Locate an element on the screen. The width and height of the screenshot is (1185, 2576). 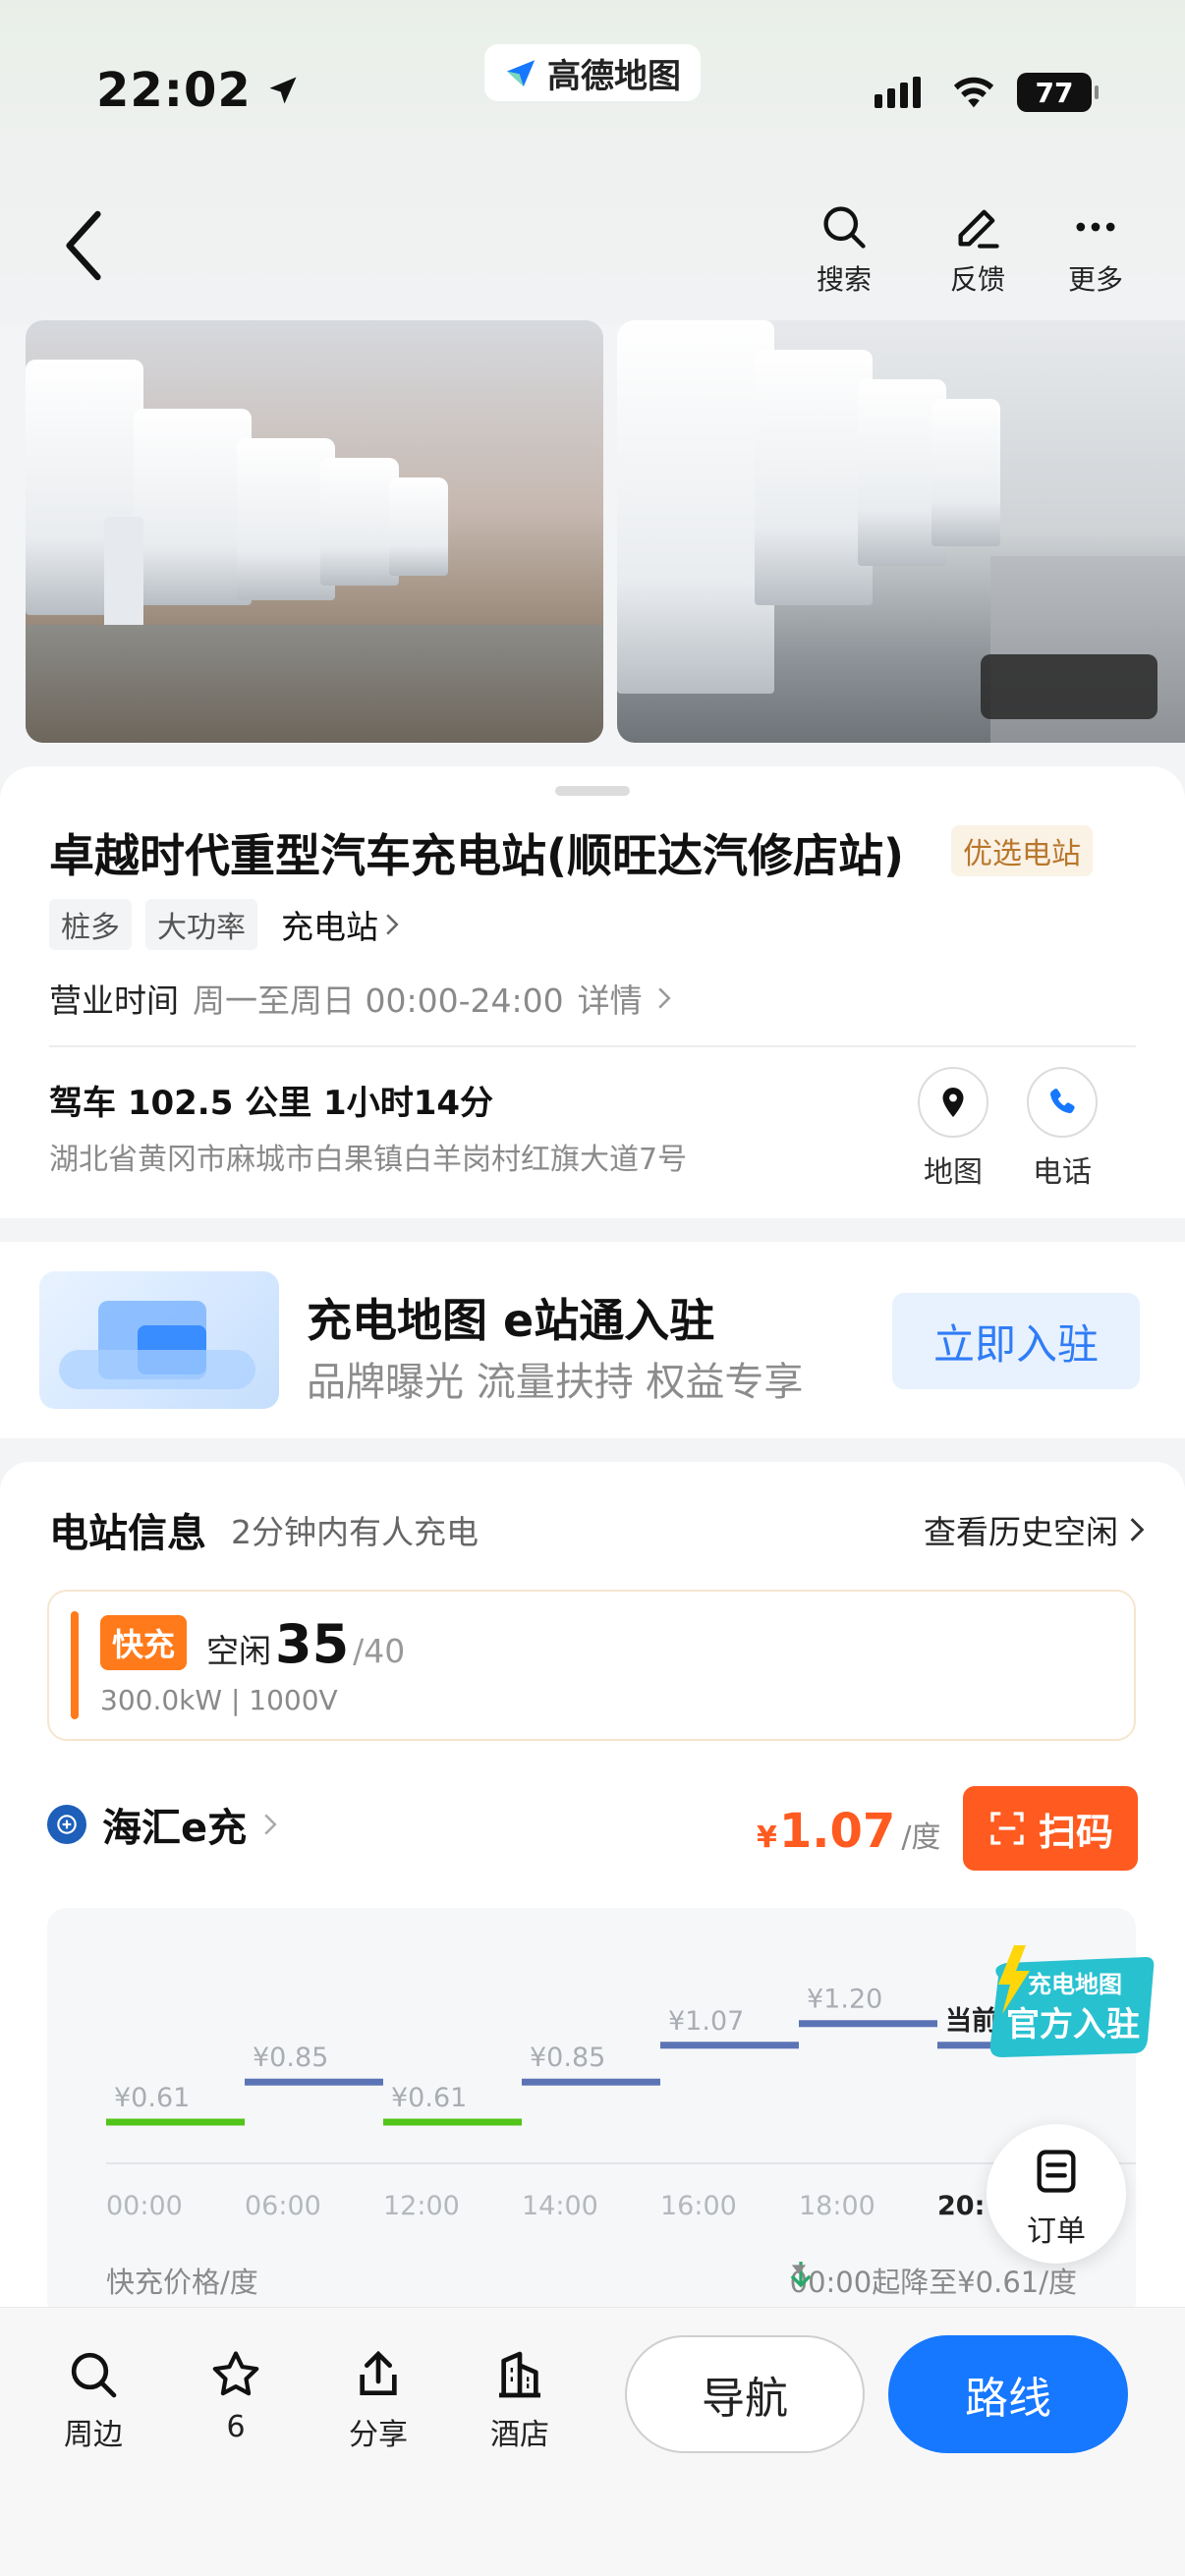
search-button: 搜索 is located at coordinates (844, 249).